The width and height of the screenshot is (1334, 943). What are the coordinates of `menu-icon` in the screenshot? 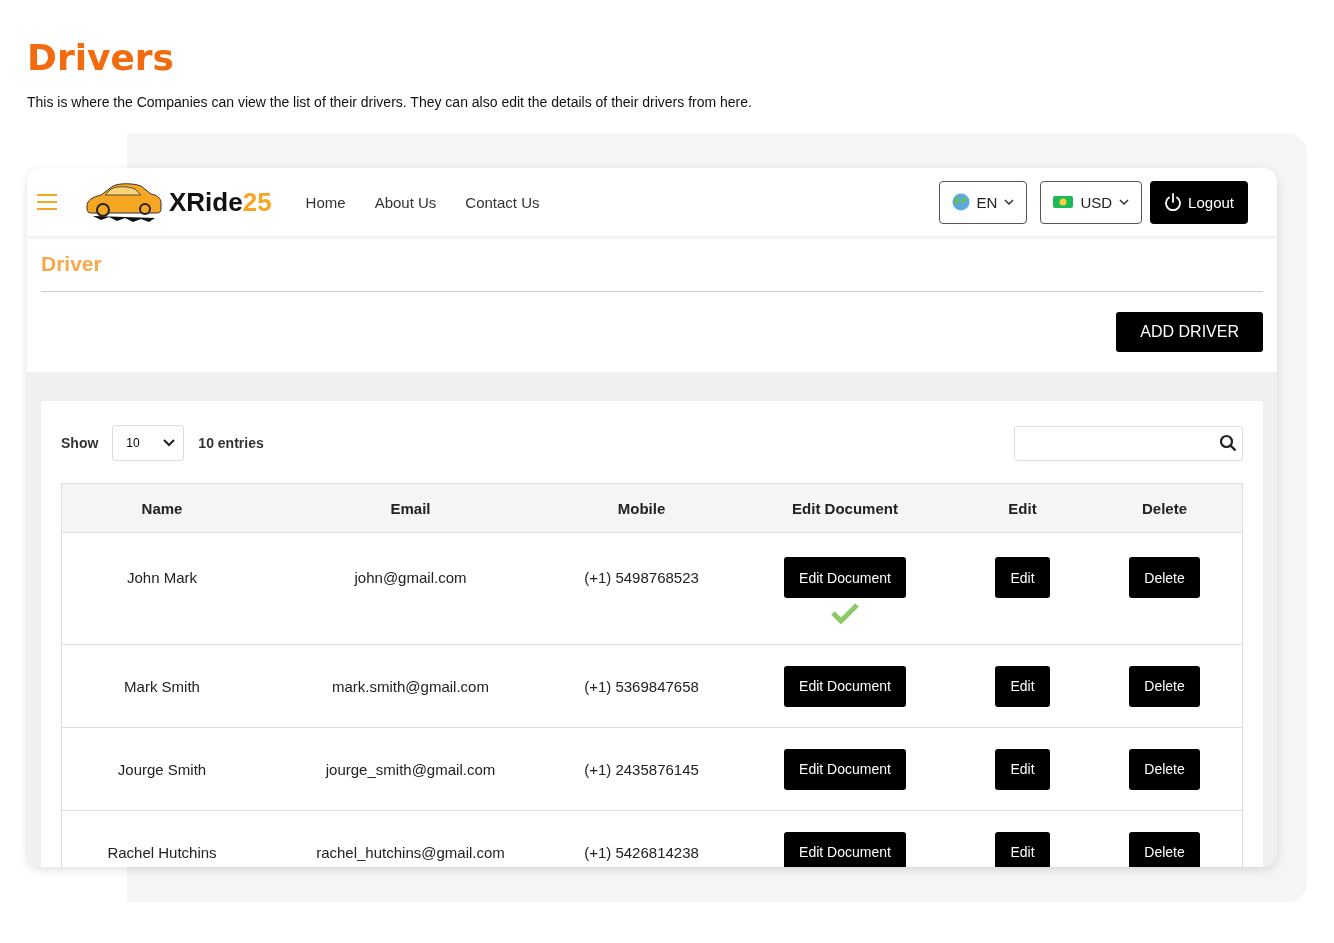 It's located at (47, 202).